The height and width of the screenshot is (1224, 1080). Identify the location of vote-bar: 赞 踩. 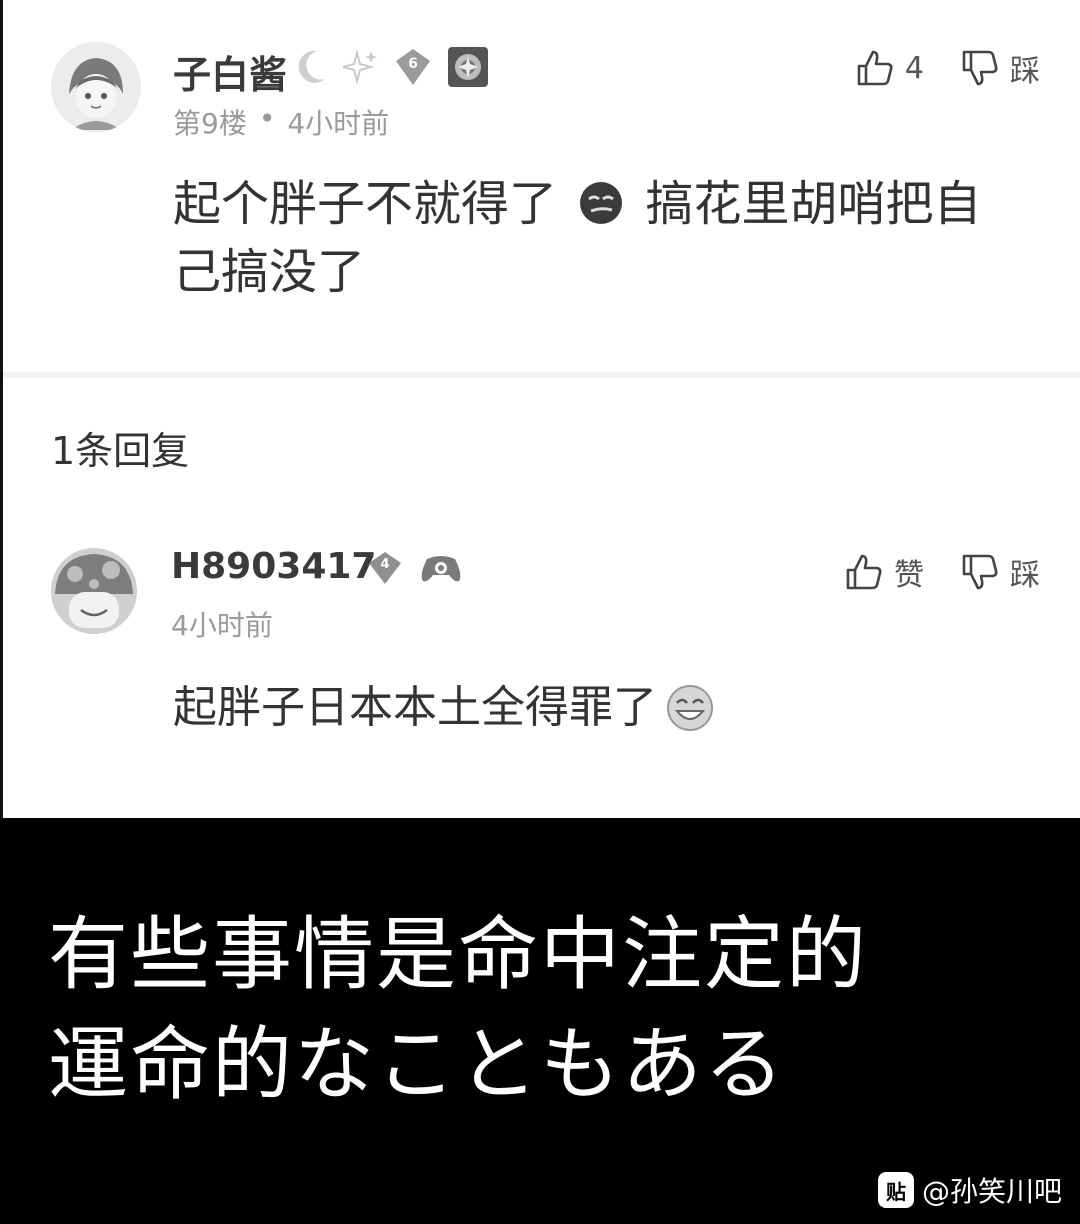
(942, 572).